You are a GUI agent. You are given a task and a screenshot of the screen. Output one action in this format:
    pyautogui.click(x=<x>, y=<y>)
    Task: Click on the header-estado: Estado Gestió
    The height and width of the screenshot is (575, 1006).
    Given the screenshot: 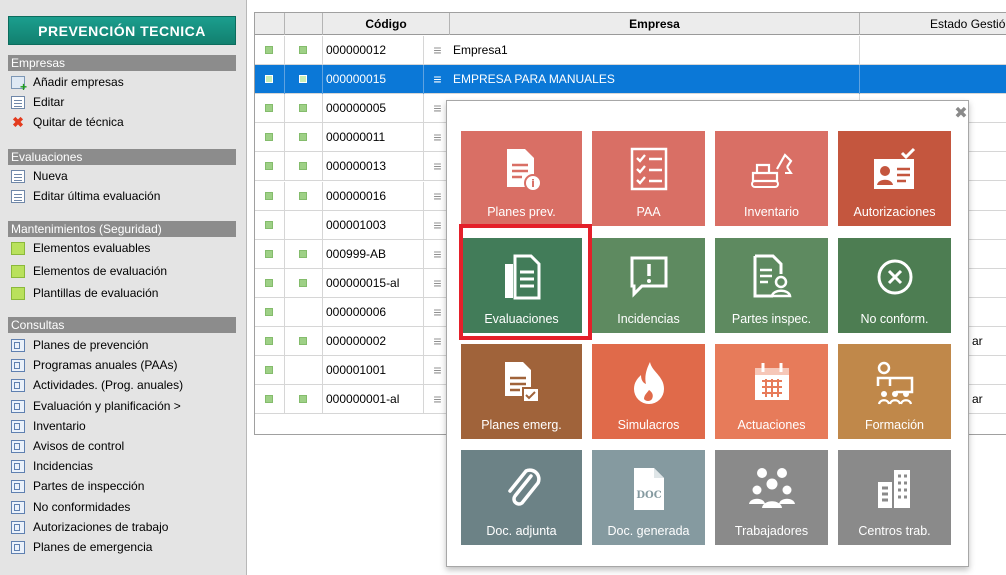 What is the action you would take?
    pyautogui.click(x=933, y=24)
    